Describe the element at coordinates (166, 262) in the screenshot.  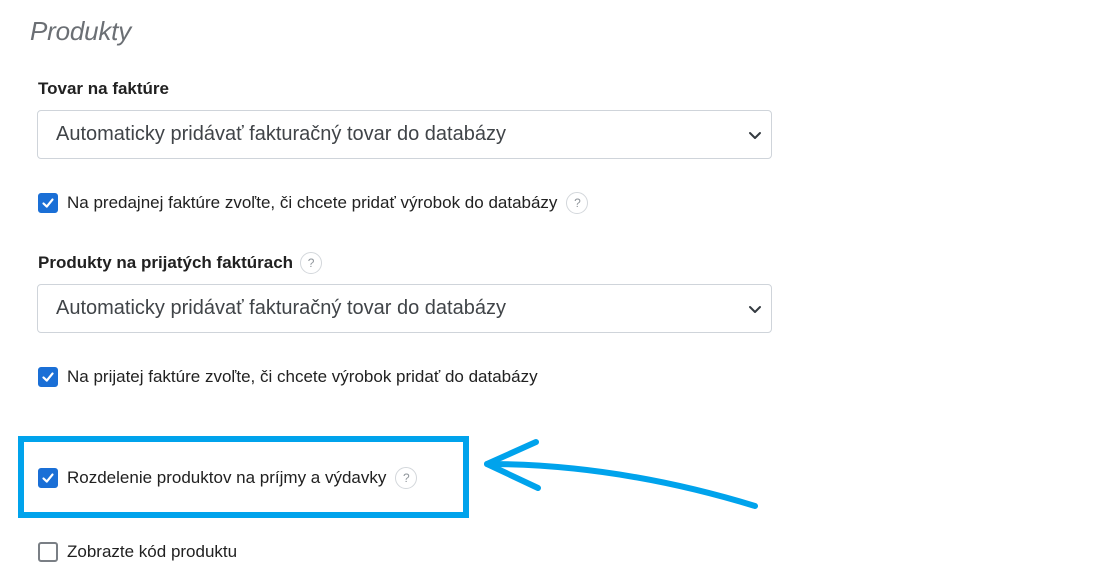
I see `received-products-label-text: Produkty na prijatých faktúrach` at that location.